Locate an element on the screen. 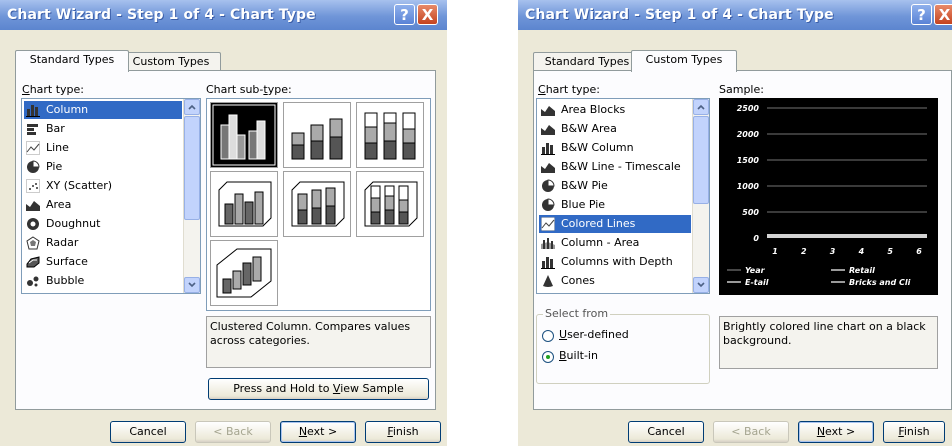 This screenshot has width=952, height=446. chart-type-item: B&W Column is located at coordinates (615, 148).